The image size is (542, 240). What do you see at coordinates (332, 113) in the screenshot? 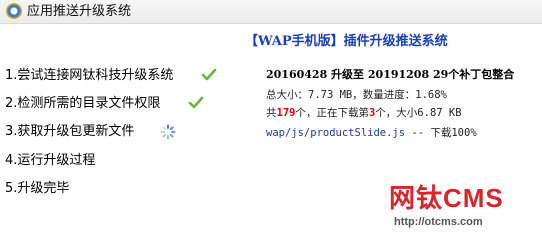
I see `count-mid: 个，正在下载第` at bounding box center [332, 113].